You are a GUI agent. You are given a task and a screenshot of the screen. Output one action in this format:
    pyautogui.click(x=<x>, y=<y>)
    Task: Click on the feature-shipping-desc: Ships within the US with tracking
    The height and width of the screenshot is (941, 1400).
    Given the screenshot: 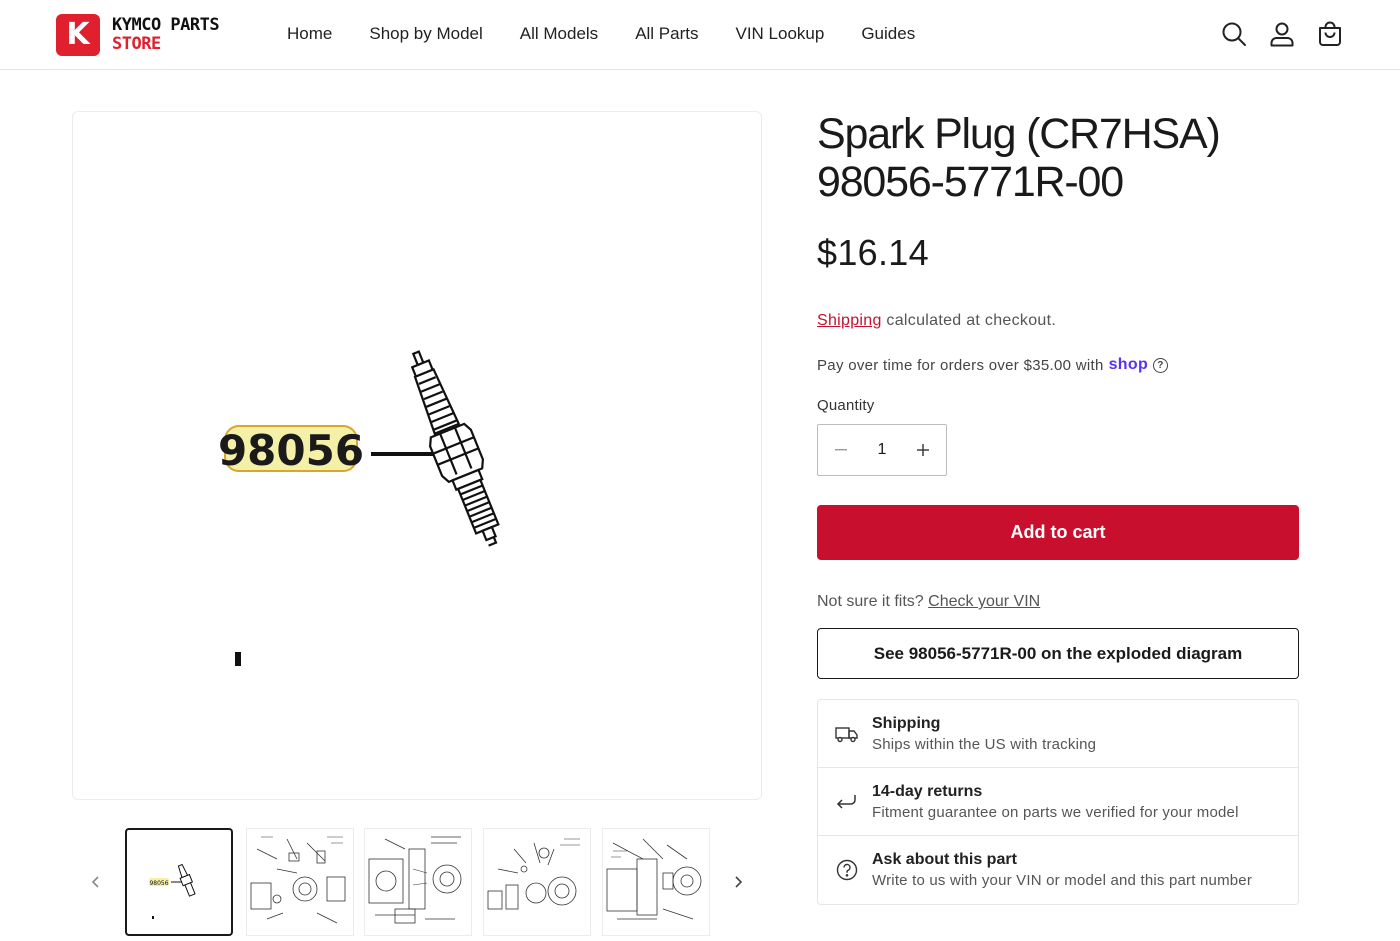 What is the action you would take?
    pyautogui.click(x=984, y=744)
    